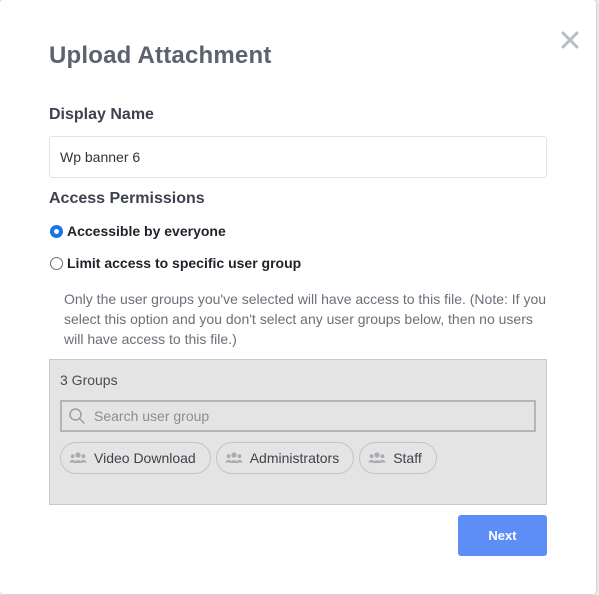 This screenshot has width=599, height=595. What do you see at coordinates (570, 40) in the screenshot?
I see `close-icon` at bounding box center [570, 40].